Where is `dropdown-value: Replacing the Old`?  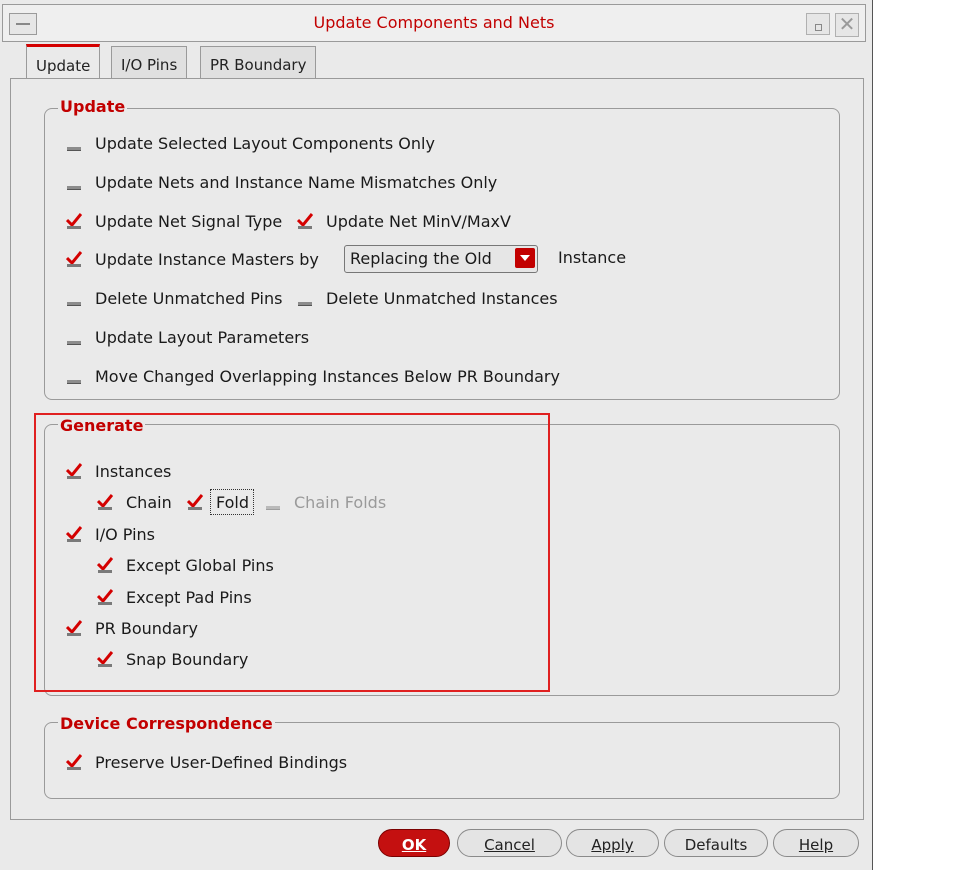
dropdown-value: Replacing the Old is located at coordinates (421, 258).